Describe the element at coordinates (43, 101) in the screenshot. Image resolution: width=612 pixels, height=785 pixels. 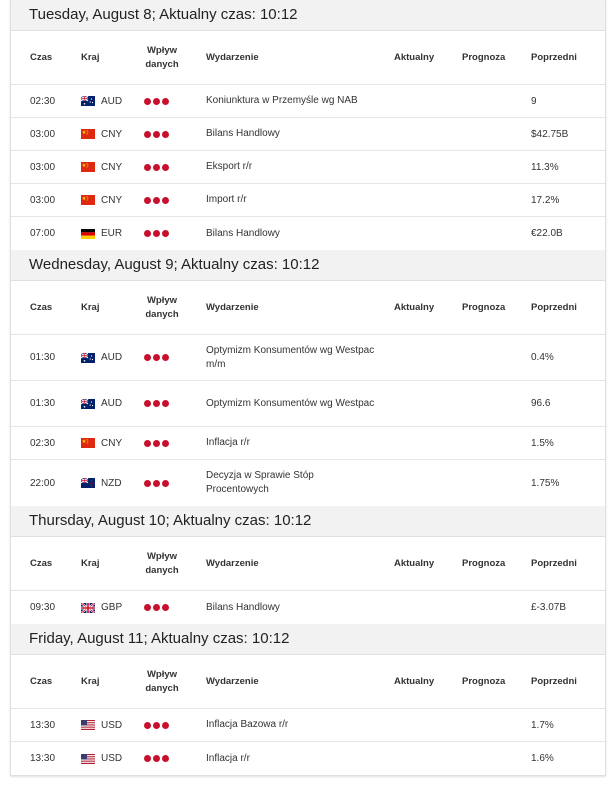
I see `event-time: 02:30` at that location.